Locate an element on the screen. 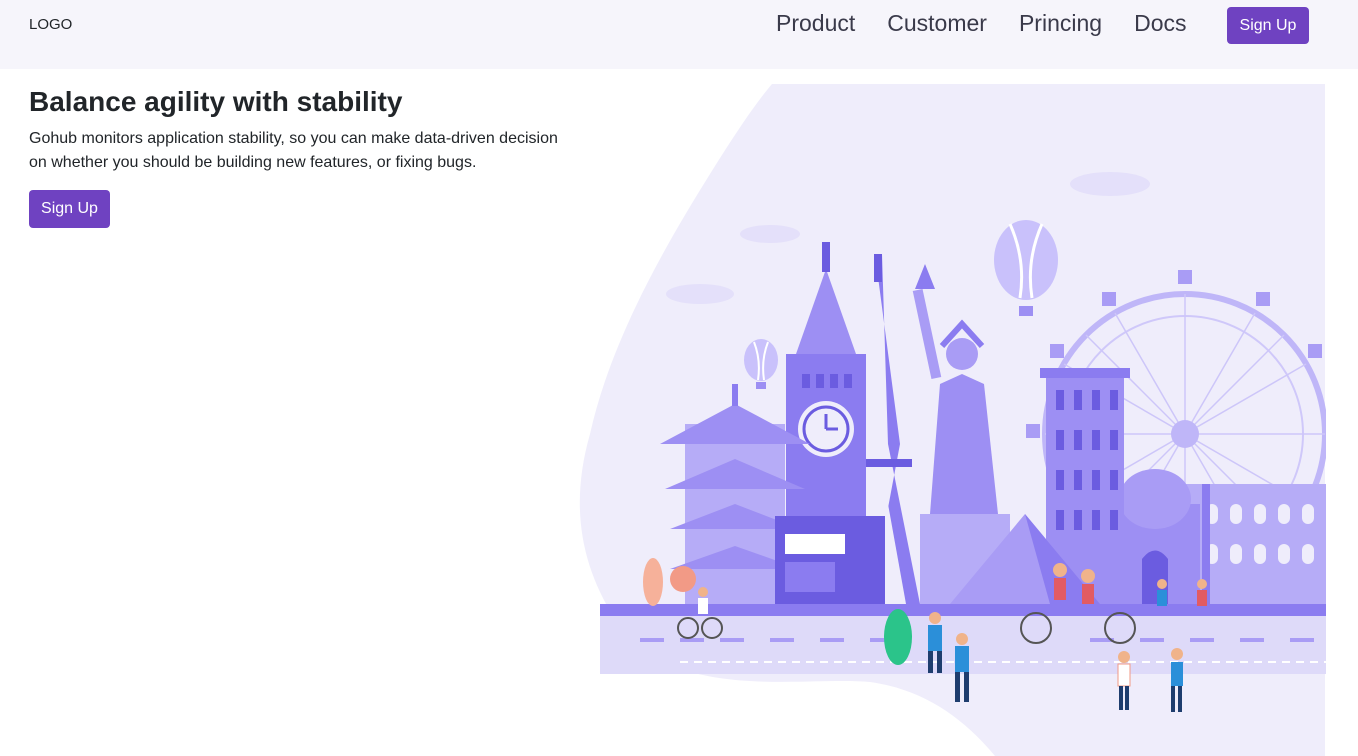  navbar-signup-button: Sign Up is located at coordinates (1268, 25).